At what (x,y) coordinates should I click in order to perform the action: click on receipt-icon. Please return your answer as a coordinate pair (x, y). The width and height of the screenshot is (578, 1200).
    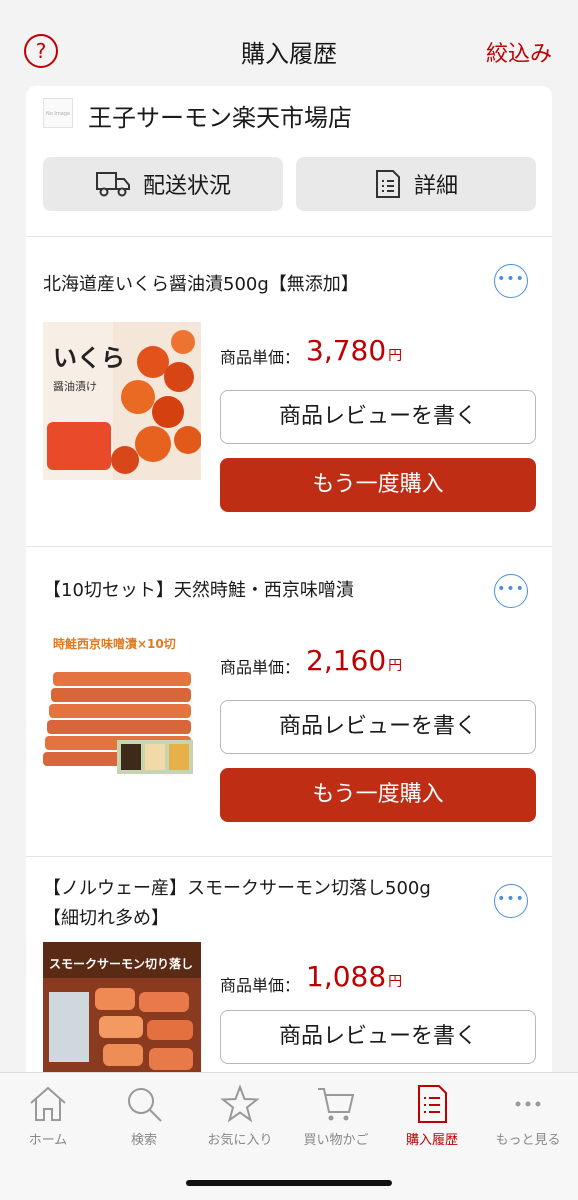
    Looking at the image, I should click on (432, 1104).